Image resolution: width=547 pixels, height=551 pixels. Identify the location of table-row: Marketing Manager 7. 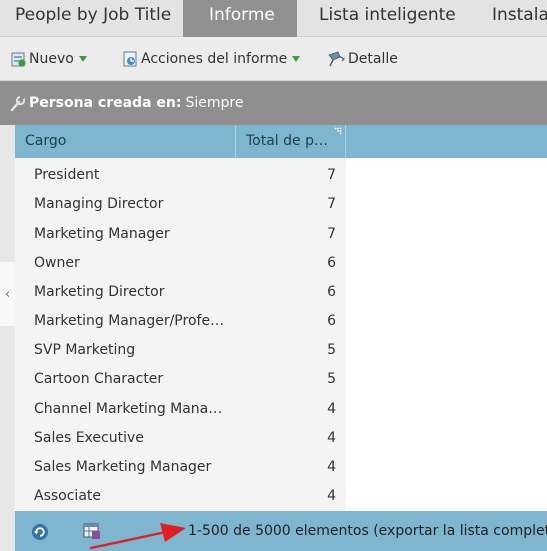
(180, 235).